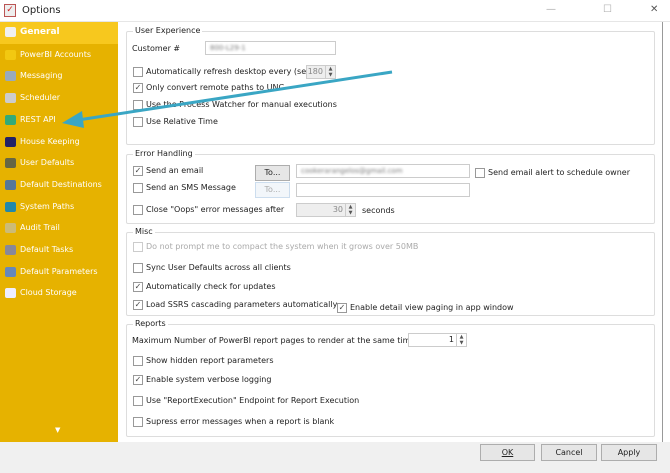 Image resolution: width=670 pixels, height=473 pixels. I want to click on arrow-head, so click(73, 119).